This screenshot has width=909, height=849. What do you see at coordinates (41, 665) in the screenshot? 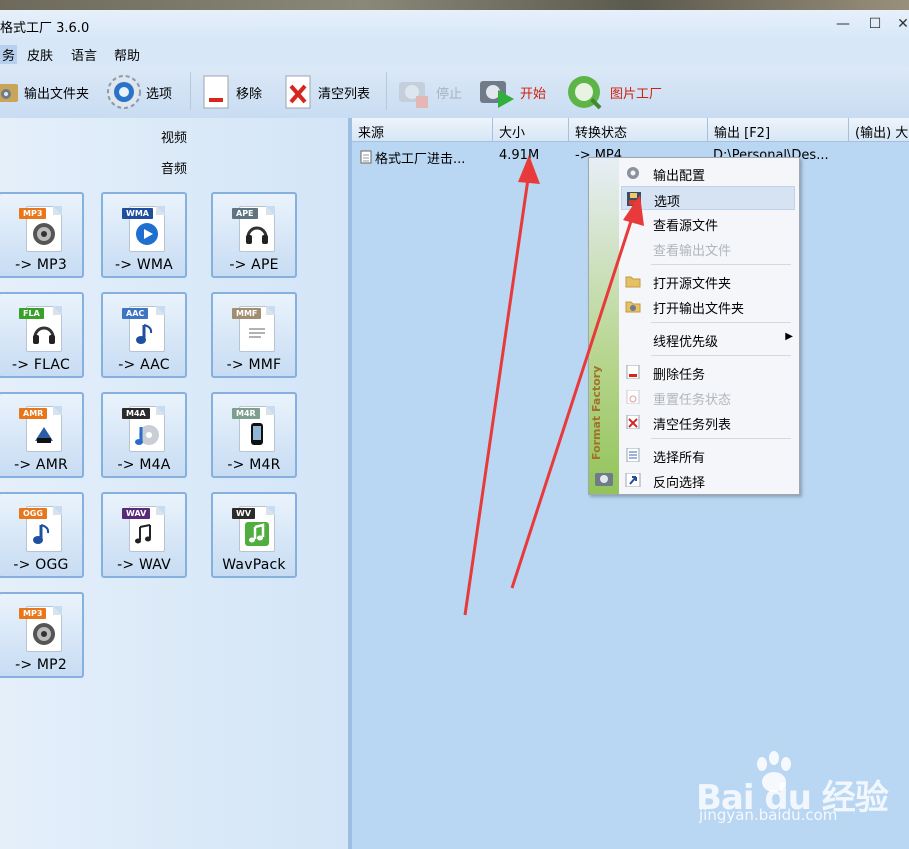
I see `format-label: -> MP2` at bounding box center [41, 665].